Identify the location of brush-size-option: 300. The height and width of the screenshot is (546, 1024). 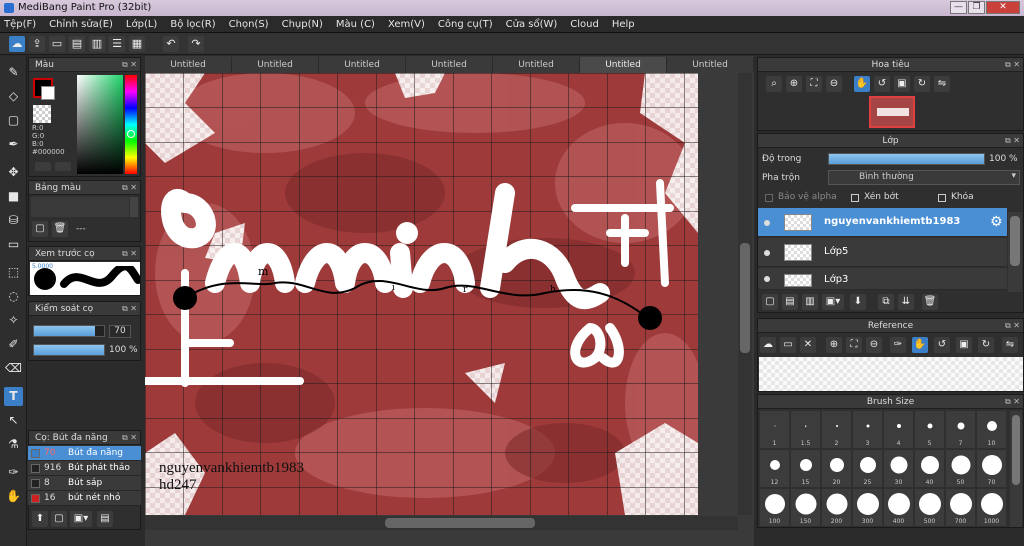
(867, 507).